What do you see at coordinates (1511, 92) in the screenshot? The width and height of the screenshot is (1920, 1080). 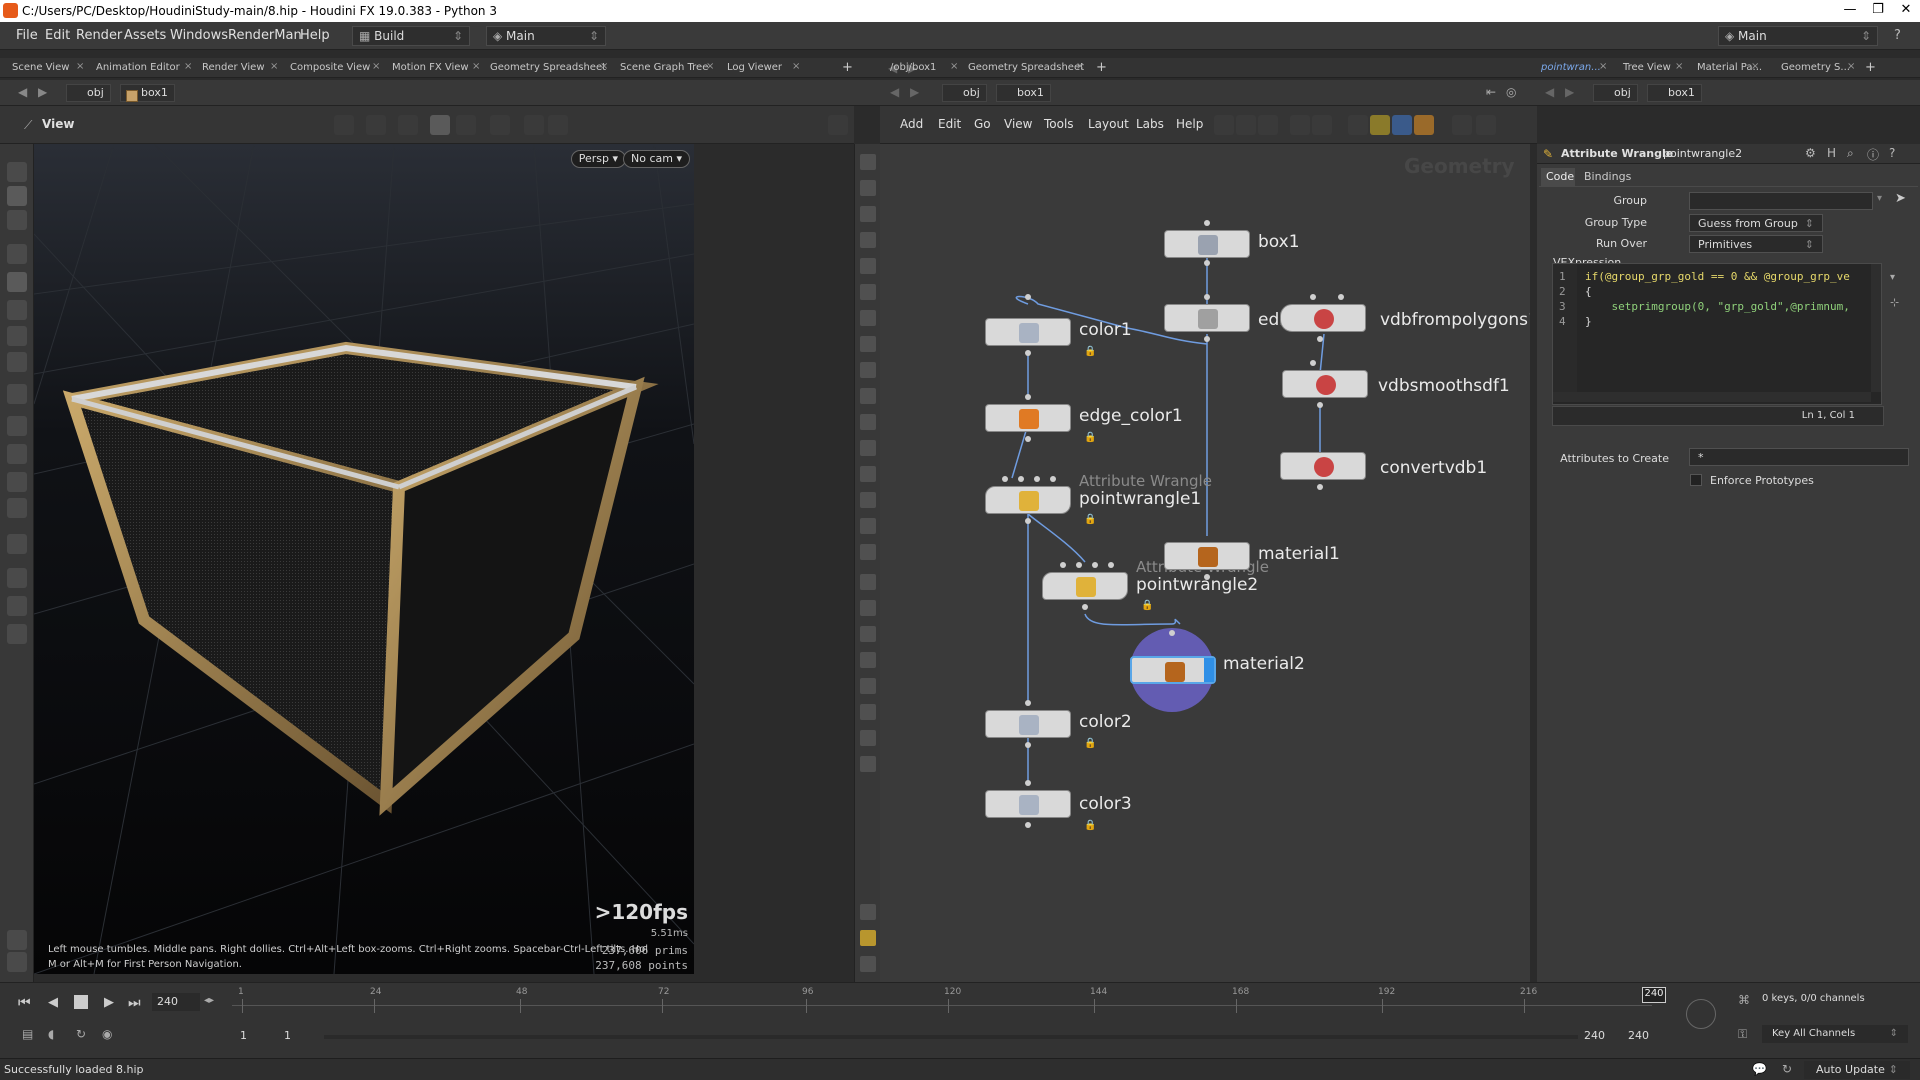 I see `link-icon: ◎` at bounding box center [1511, 92].